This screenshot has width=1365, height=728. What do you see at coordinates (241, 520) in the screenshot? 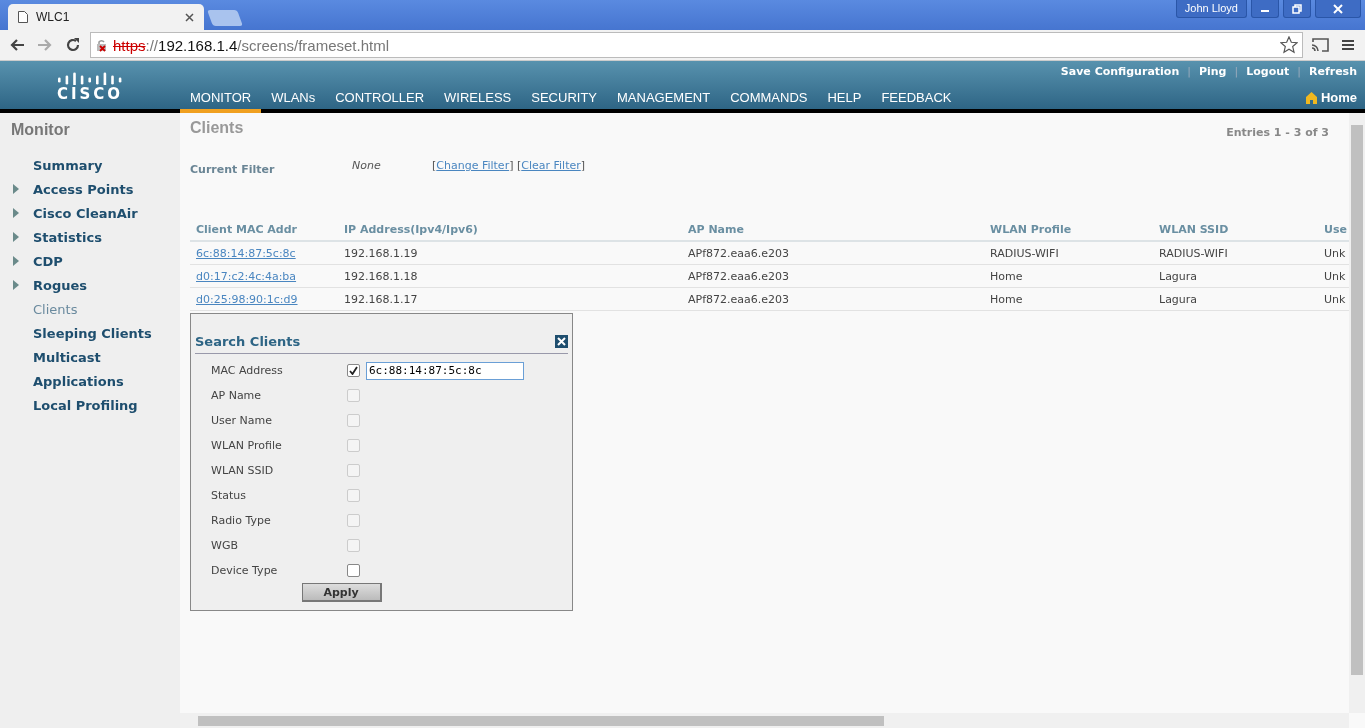
I see `field-label: Radio Type` at bounding box center [241, 520].